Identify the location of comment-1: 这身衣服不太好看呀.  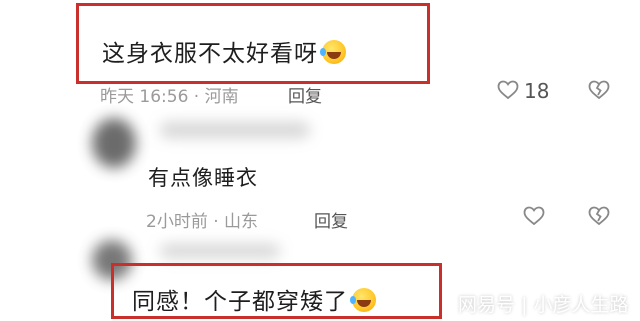
(224, 51).